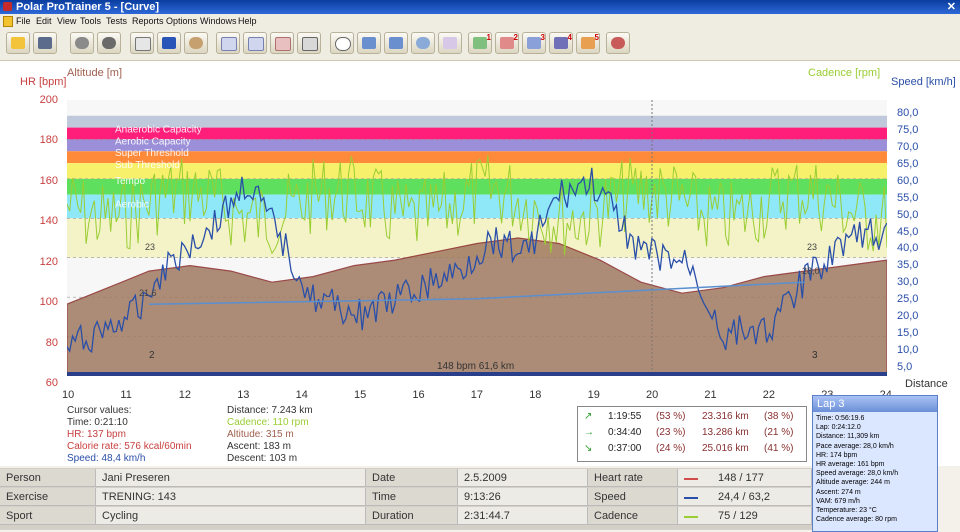  Describe the element at coordinates (262, 458) in the screenshot. I see `cursor-descent: Descent: 103 m` at that location.